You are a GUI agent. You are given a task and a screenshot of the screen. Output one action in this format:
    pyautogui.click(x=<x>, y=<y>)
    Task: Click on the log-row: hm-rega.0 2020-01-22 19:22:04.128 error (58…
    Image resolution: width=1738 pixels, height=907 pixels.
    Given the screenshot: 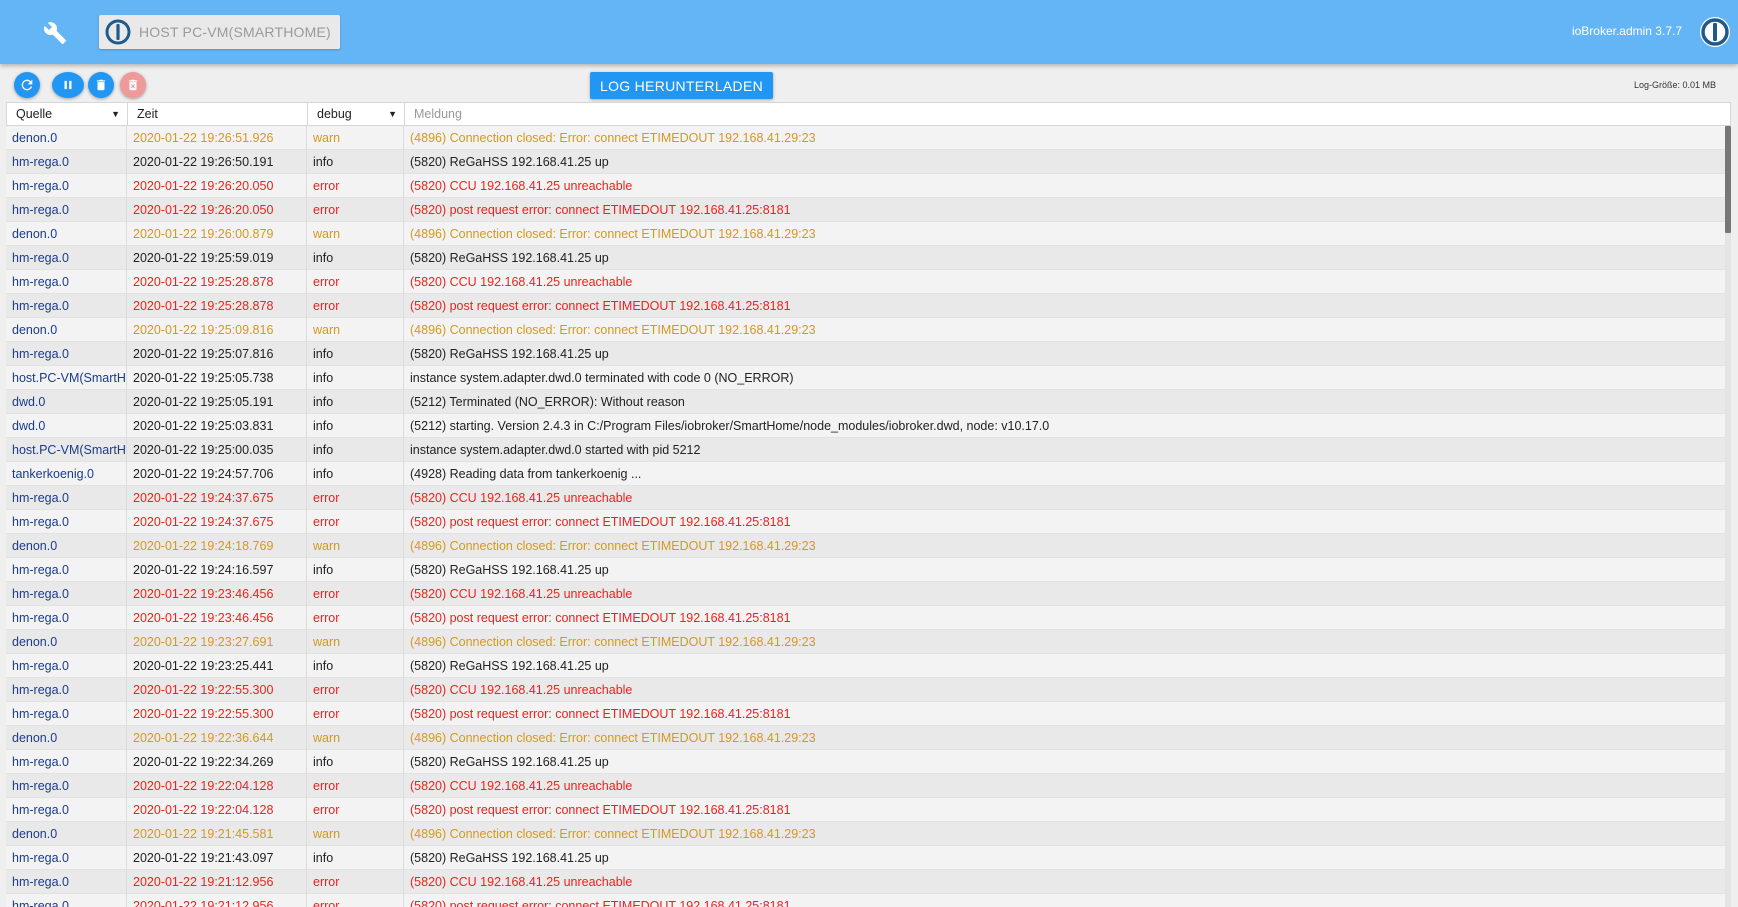 What is the action you would take?
    pyautogui.click(x=865, y=810)
    